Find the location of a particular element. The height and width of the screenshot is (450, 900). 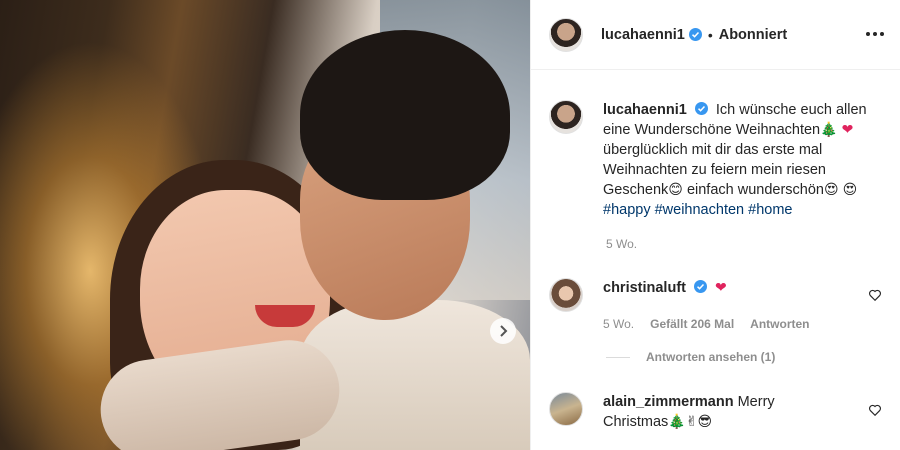

post-header: lucahaenni1 • Abonniert is located at coordinates (715, 35).